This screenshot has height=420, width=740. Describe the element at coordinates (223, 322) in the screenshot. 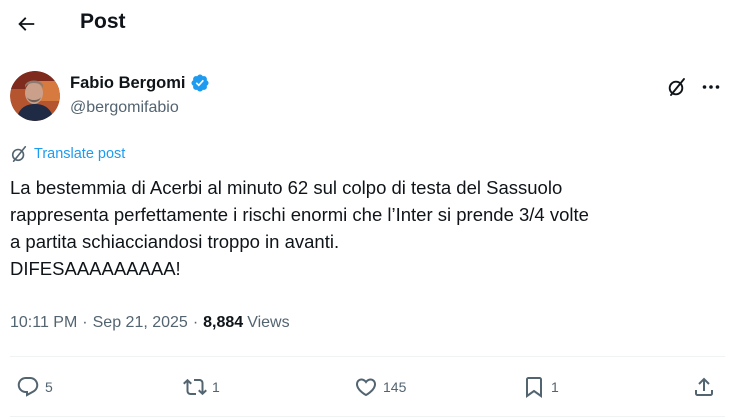

I see `views-count: 8,884` at that location.